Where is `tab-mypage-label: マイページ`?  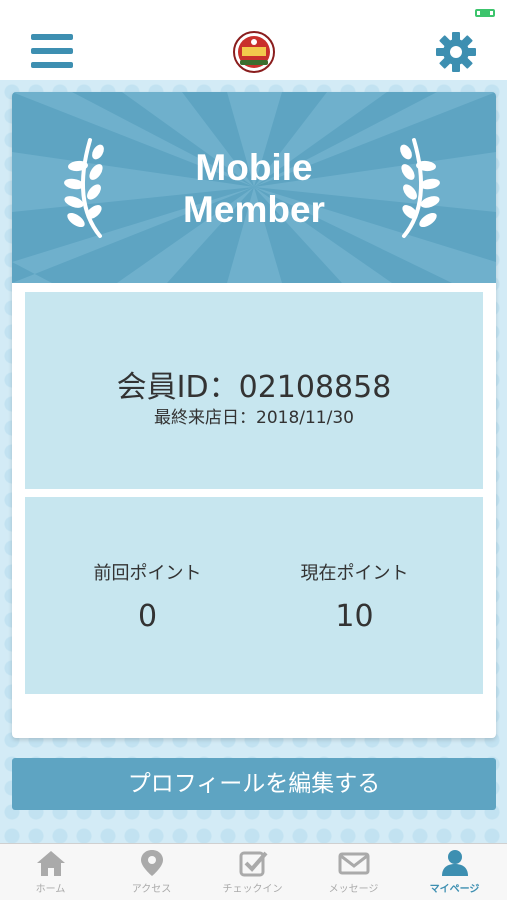
tab-mypage-label: マイページ is located at coordinates (454, 889).